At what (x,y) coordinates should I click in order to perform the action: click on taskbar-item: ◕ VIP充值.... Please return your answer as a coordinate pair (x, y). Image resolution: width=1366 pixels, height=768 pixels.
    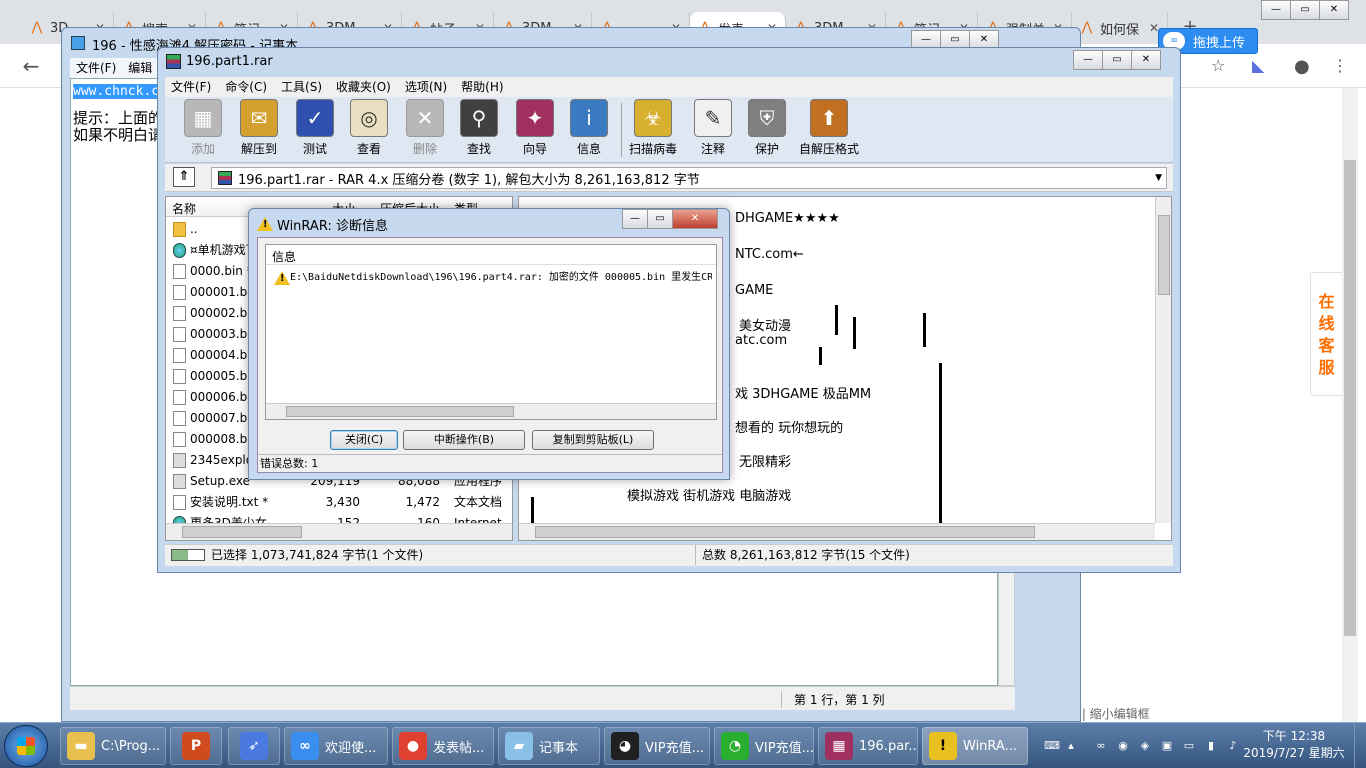
    Looking at the image, I should click on (657, 746).